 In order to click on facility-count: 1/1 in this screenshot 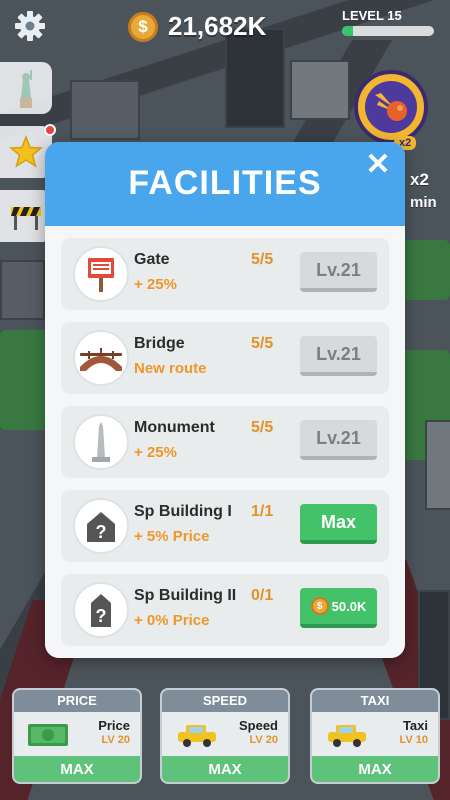, I will do `click(262, 511)`.